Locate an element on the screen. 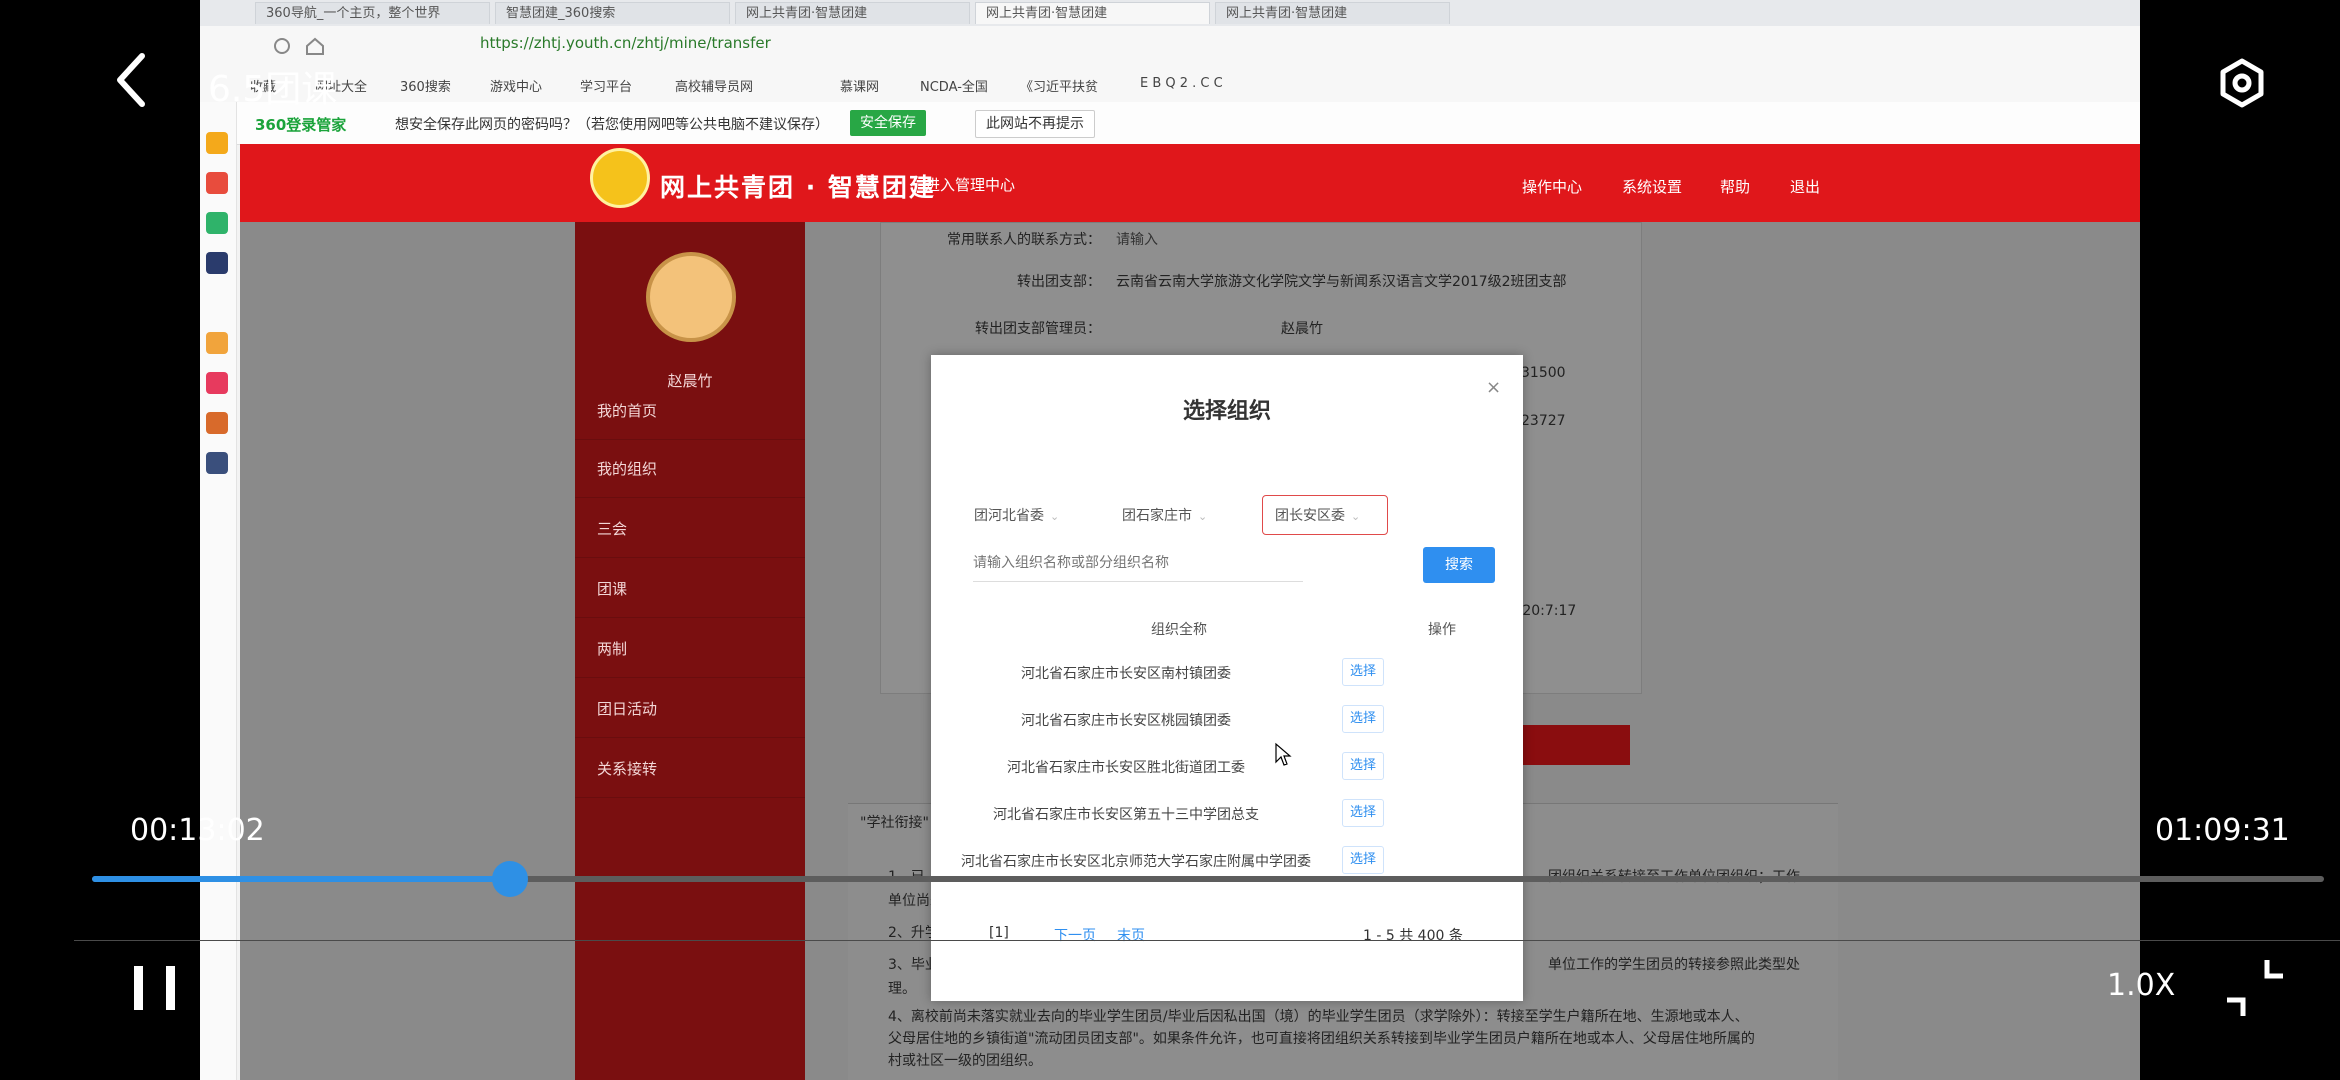 The image size is (2340, 1080). page-last-link: 末页 is located at coordinates (1131, 935).